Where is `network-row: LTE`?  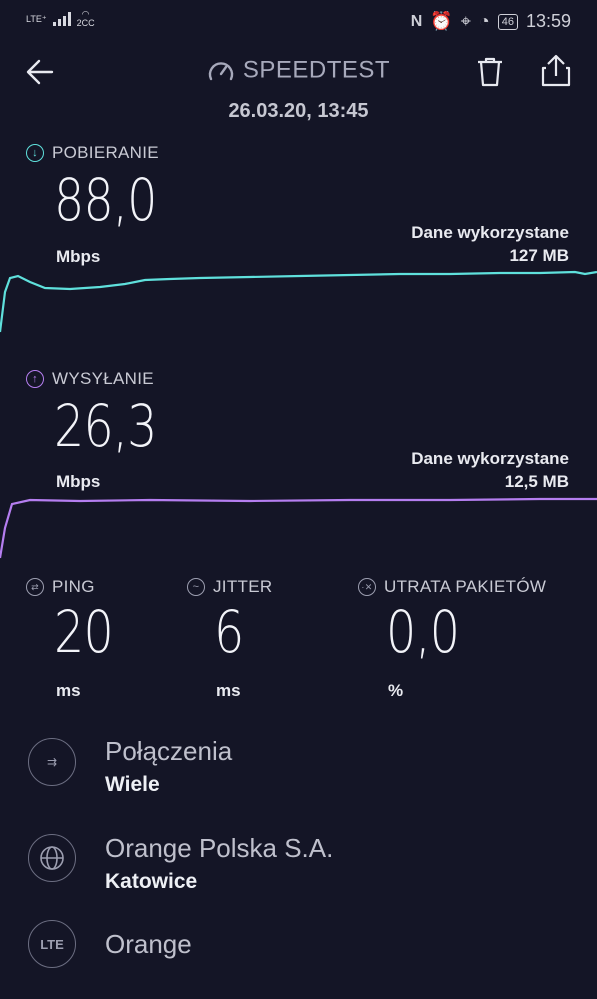 network-row: LTE is located at coordinates (52, 944).